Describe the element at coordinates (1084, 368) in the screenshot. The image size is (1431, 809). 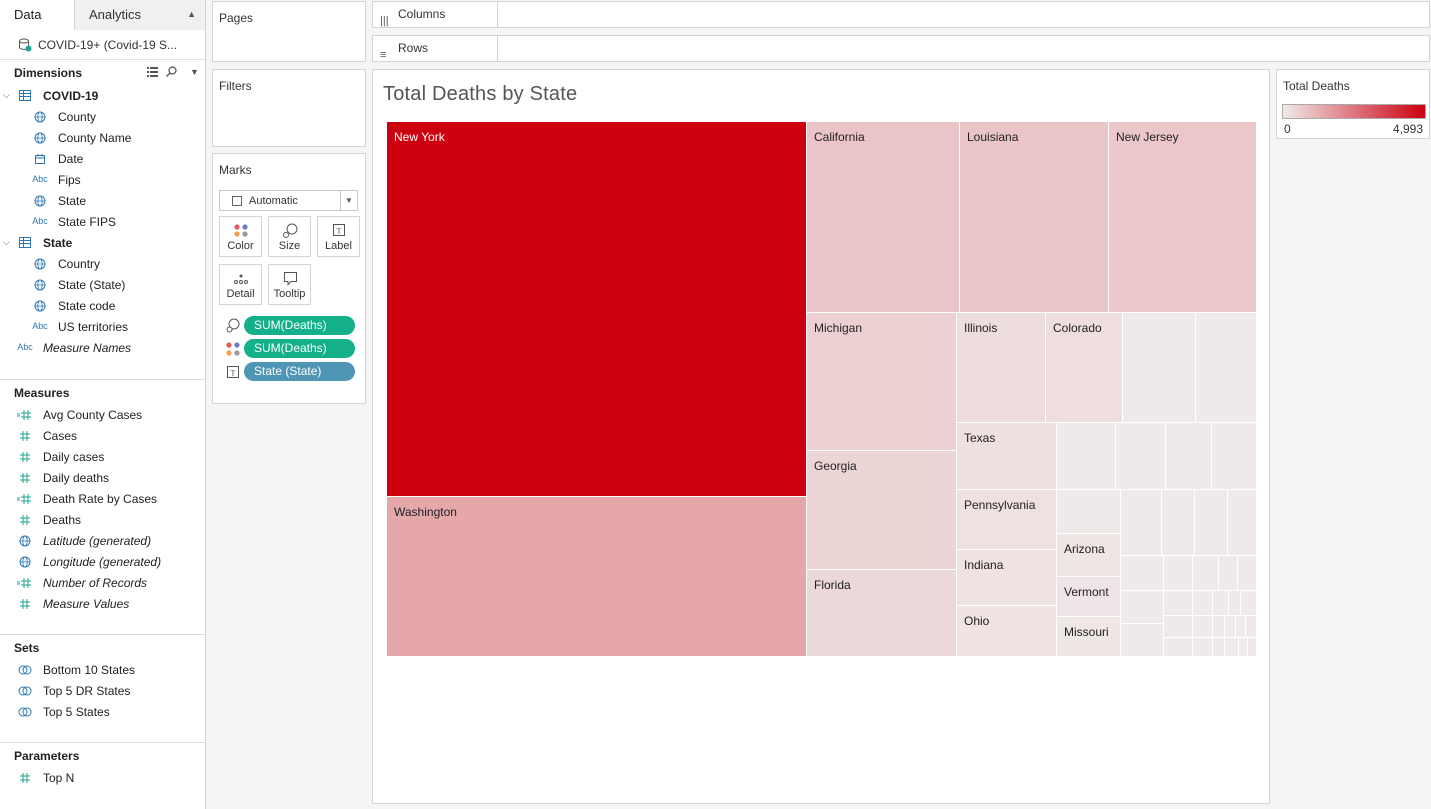
I see `treemap-cell: Colorado` at that location.